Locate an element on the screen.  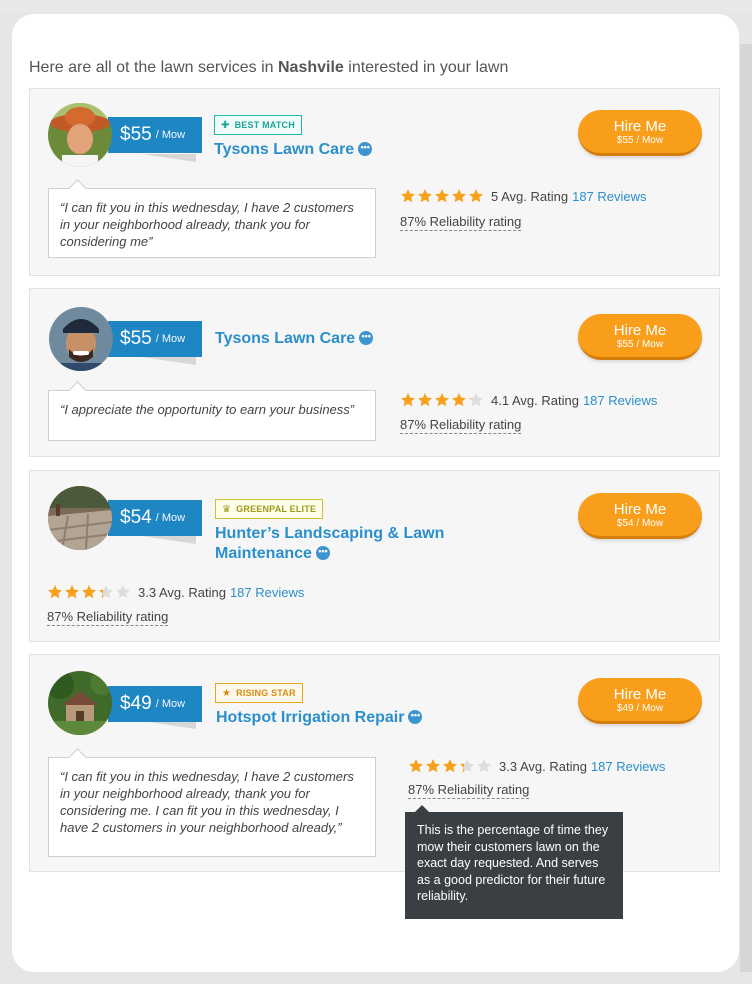
avg-rating: 5 Avg. Rating is located at coordinates (530, 196).